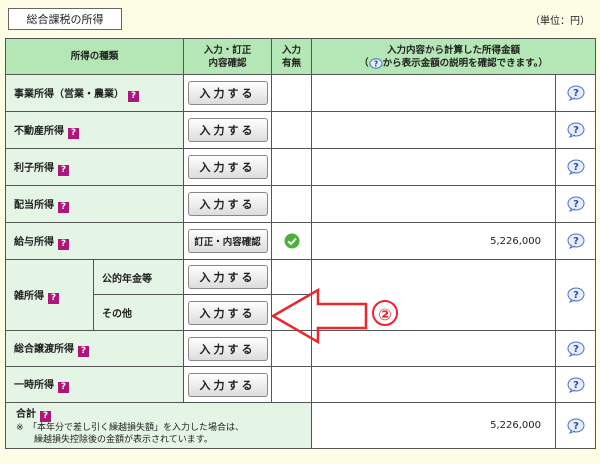  I want to click on salary-edit-button: 訂正・内容確認, so click(227, 241).